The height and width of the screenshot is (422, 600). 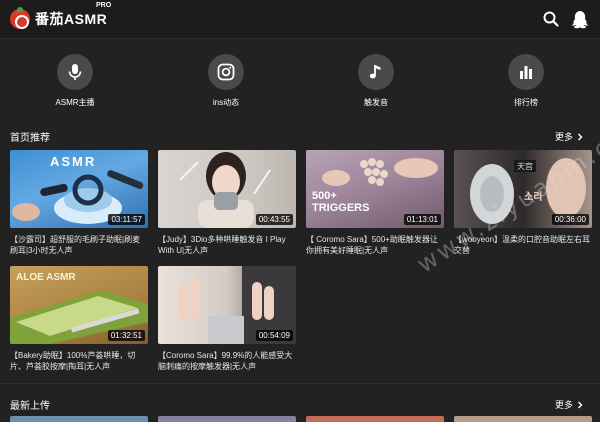 I want to click on tomato-logo-icon, so click(x=20, y=18).